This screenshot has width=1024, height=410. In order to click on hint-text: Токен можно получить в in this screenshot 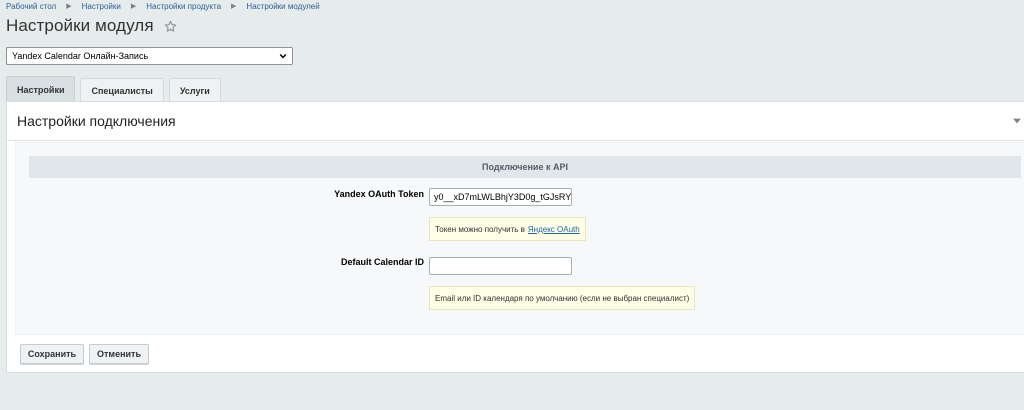, I will do `click(480, 229)`.